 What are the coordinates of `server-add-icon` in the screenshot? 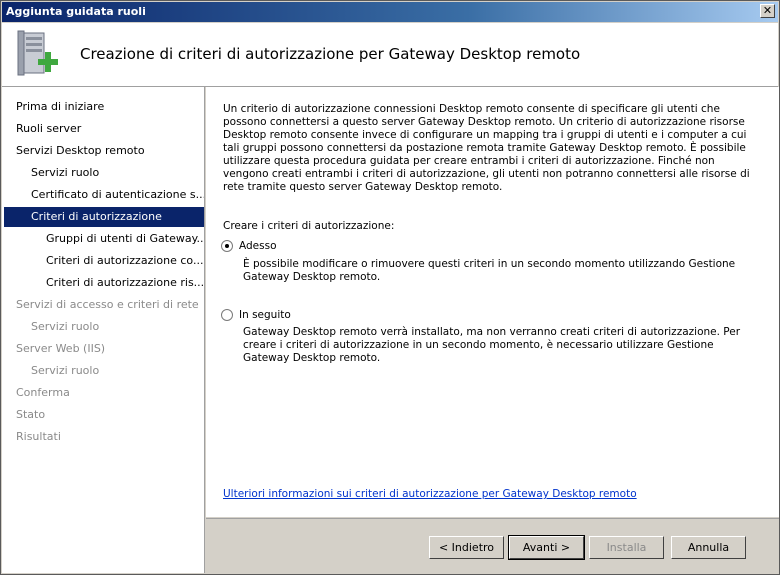 It's located at (37, 53).